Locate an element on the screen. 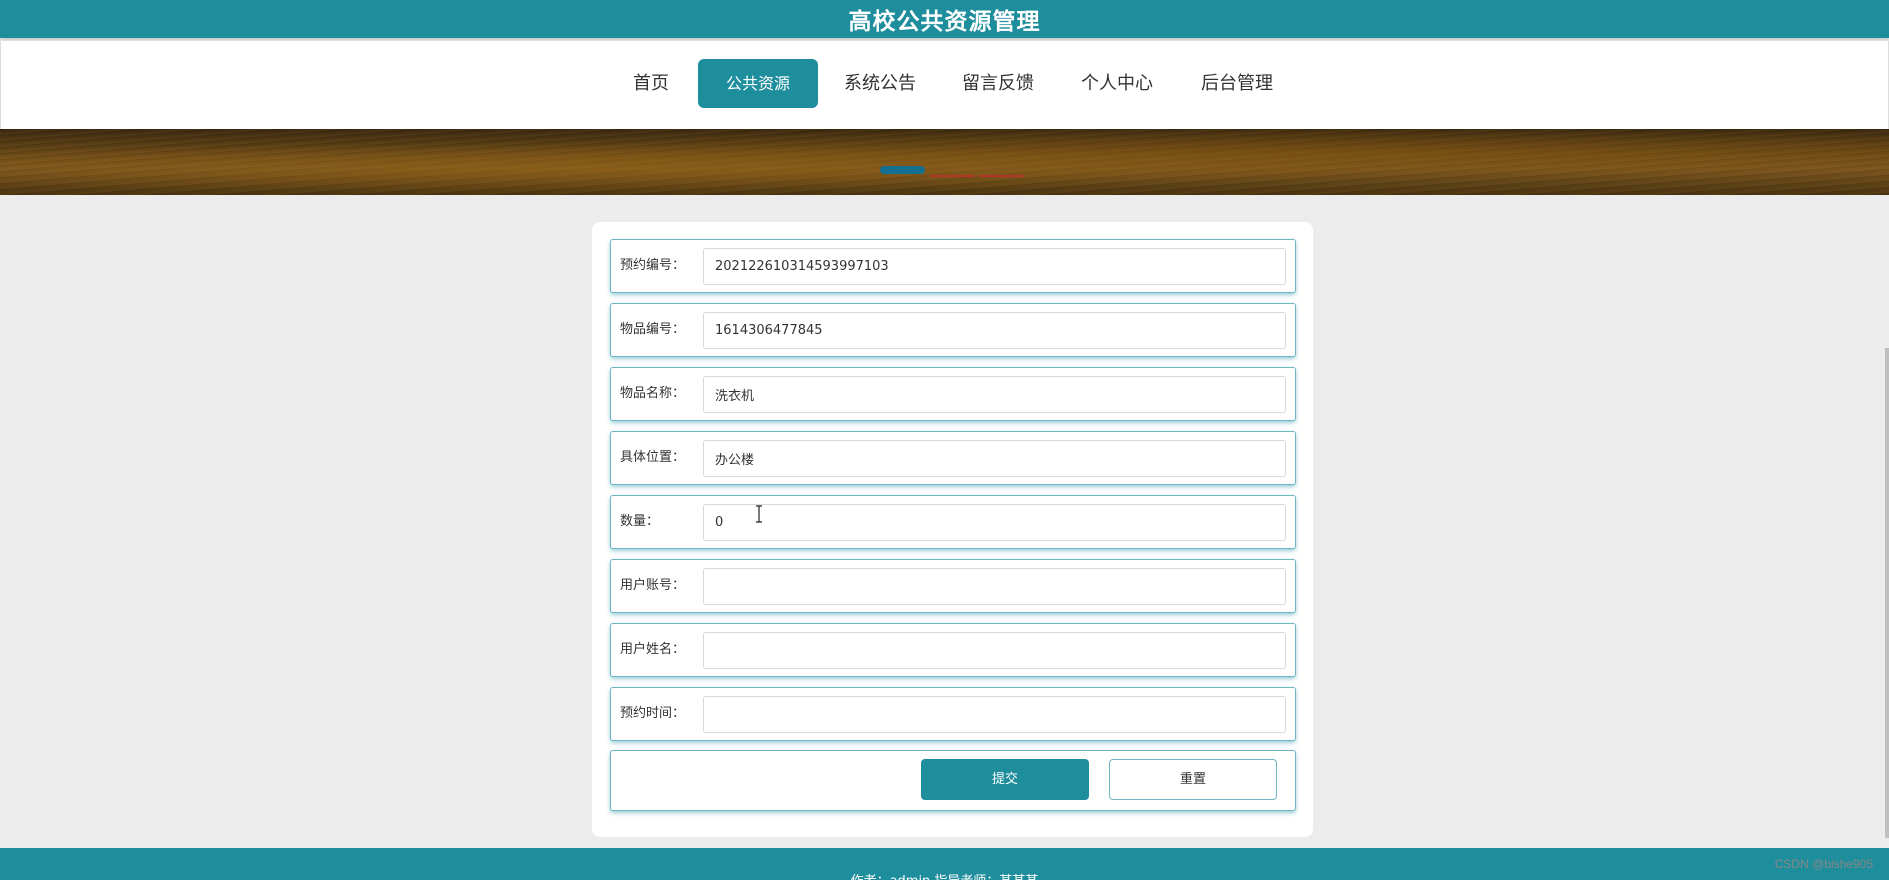 The width and height of the screenshot is (1889, 880). form-row-location: 具体位置： is located at coordinates (953, 458).